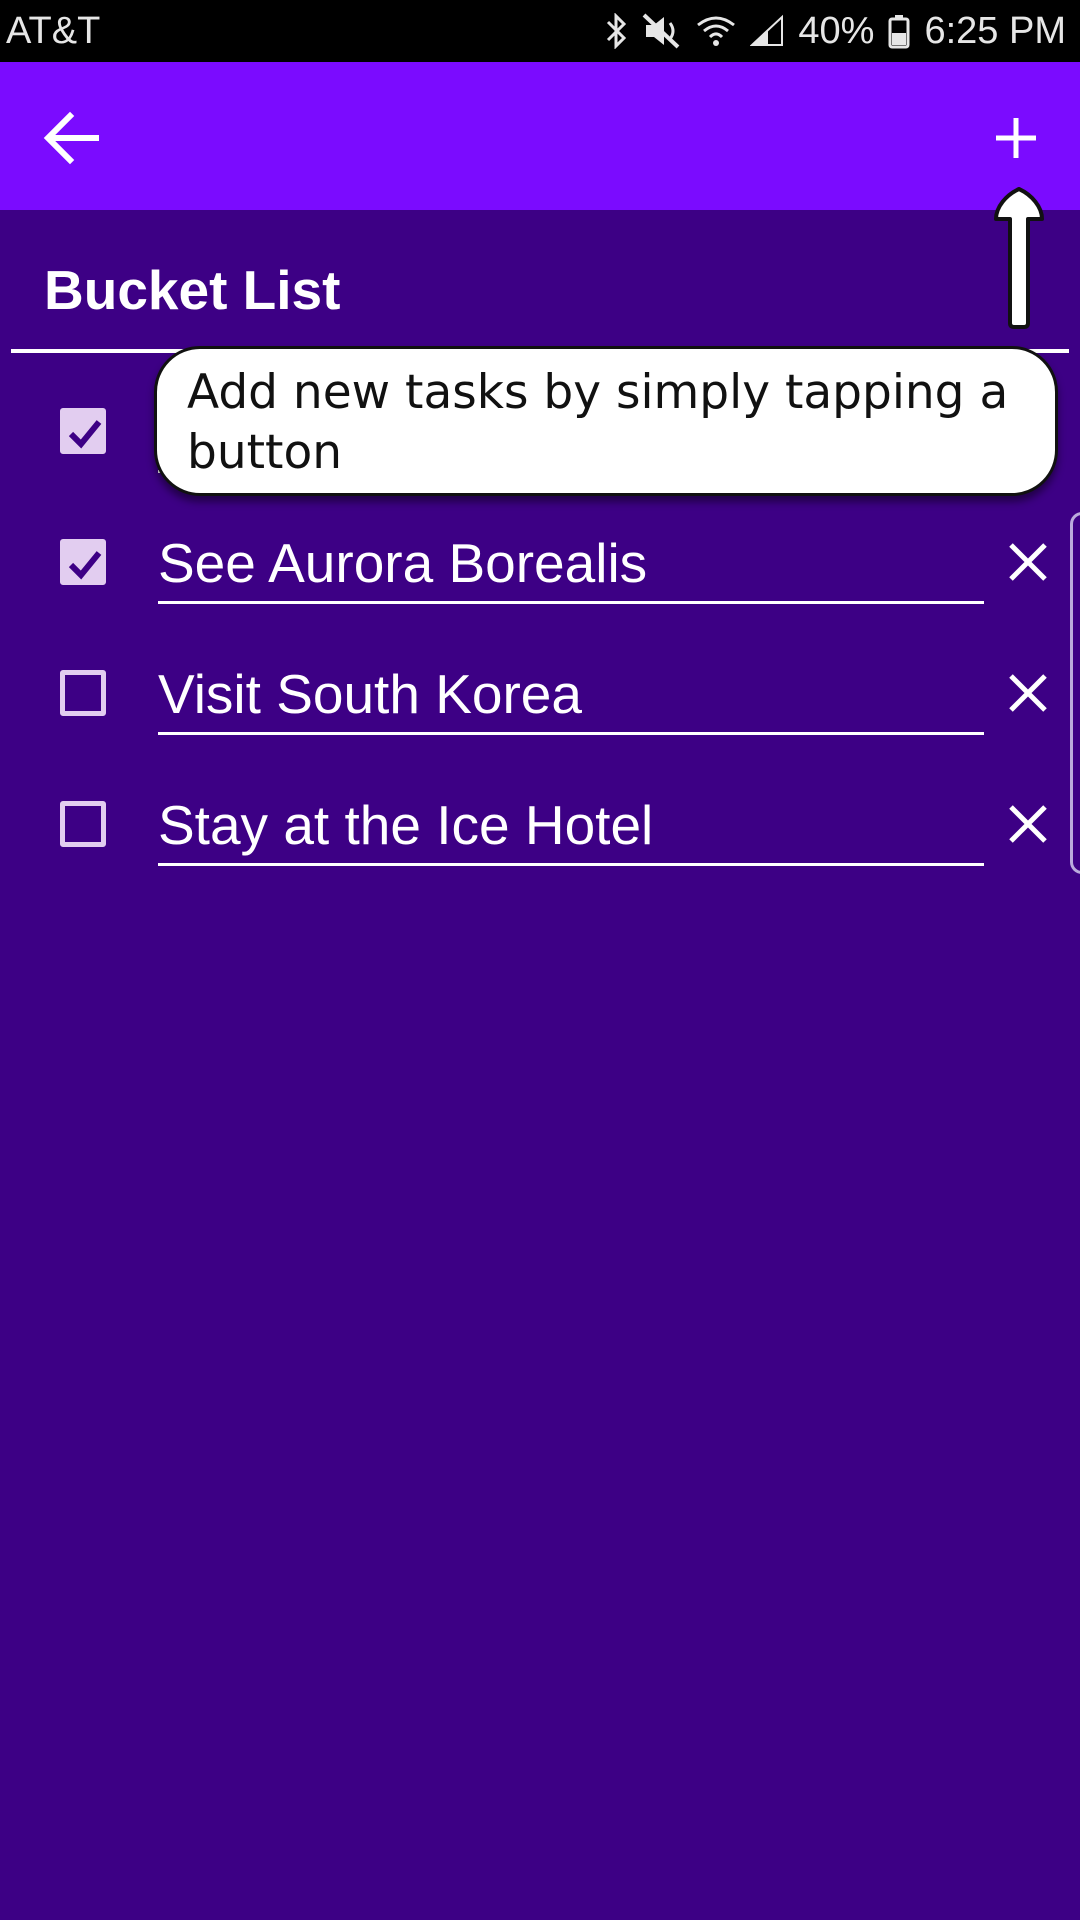 The image size is (1080, 1920). I want to click on scroll-handle, so click(1075, 693).